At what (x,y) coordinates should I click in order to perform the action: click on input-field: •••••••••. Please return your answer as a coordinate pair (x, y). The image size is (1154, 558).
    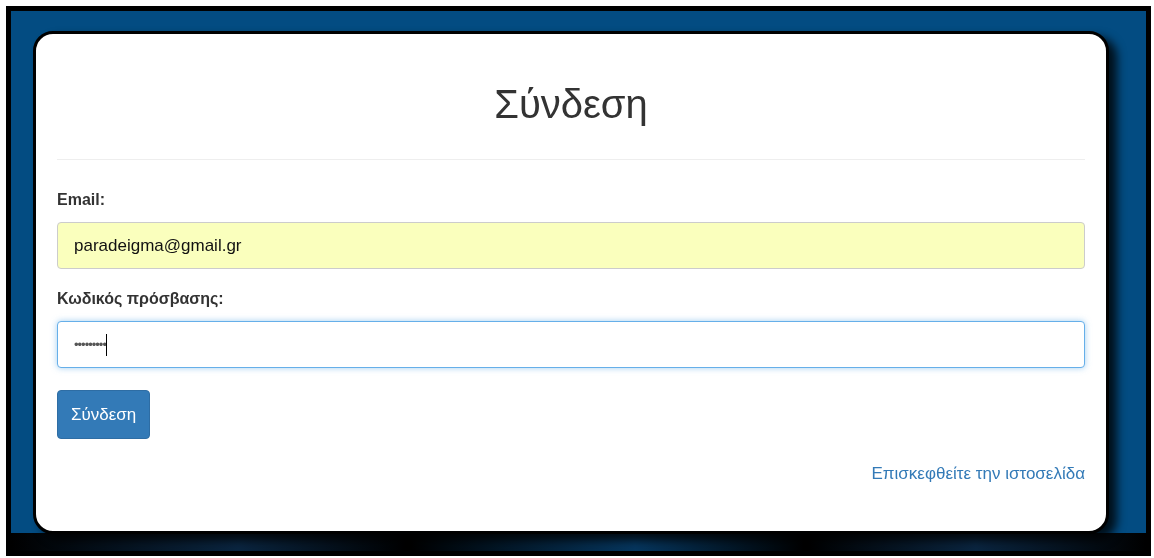
    Looking at the image, I should click on (571, 344).